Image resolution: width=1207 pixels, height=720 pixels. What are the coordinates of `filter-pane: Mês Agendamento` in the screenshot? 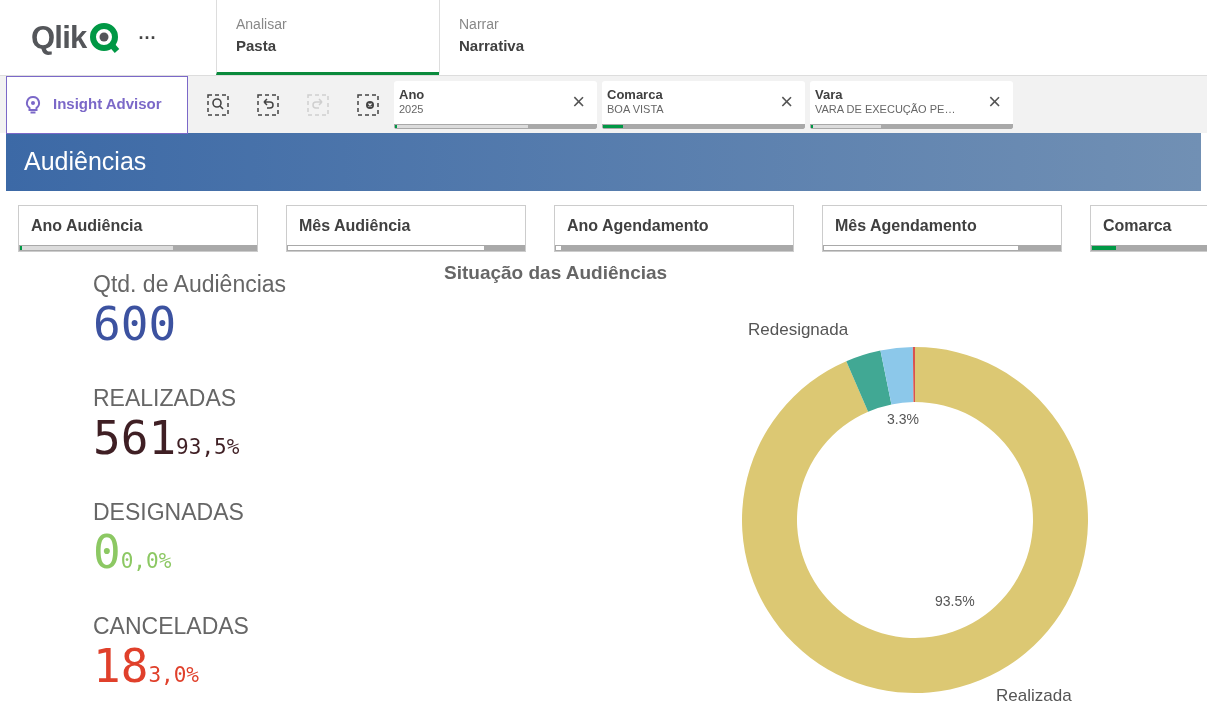 It's located at (942, 228).